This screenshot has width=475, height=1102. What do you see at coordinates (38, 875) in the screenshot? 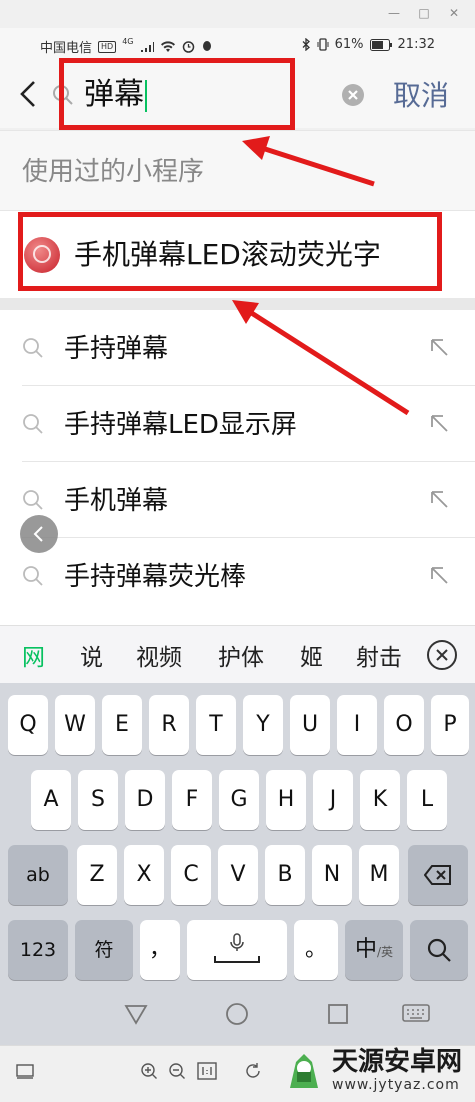
I see `key-abc: ab` at bounding box center [38, 875].